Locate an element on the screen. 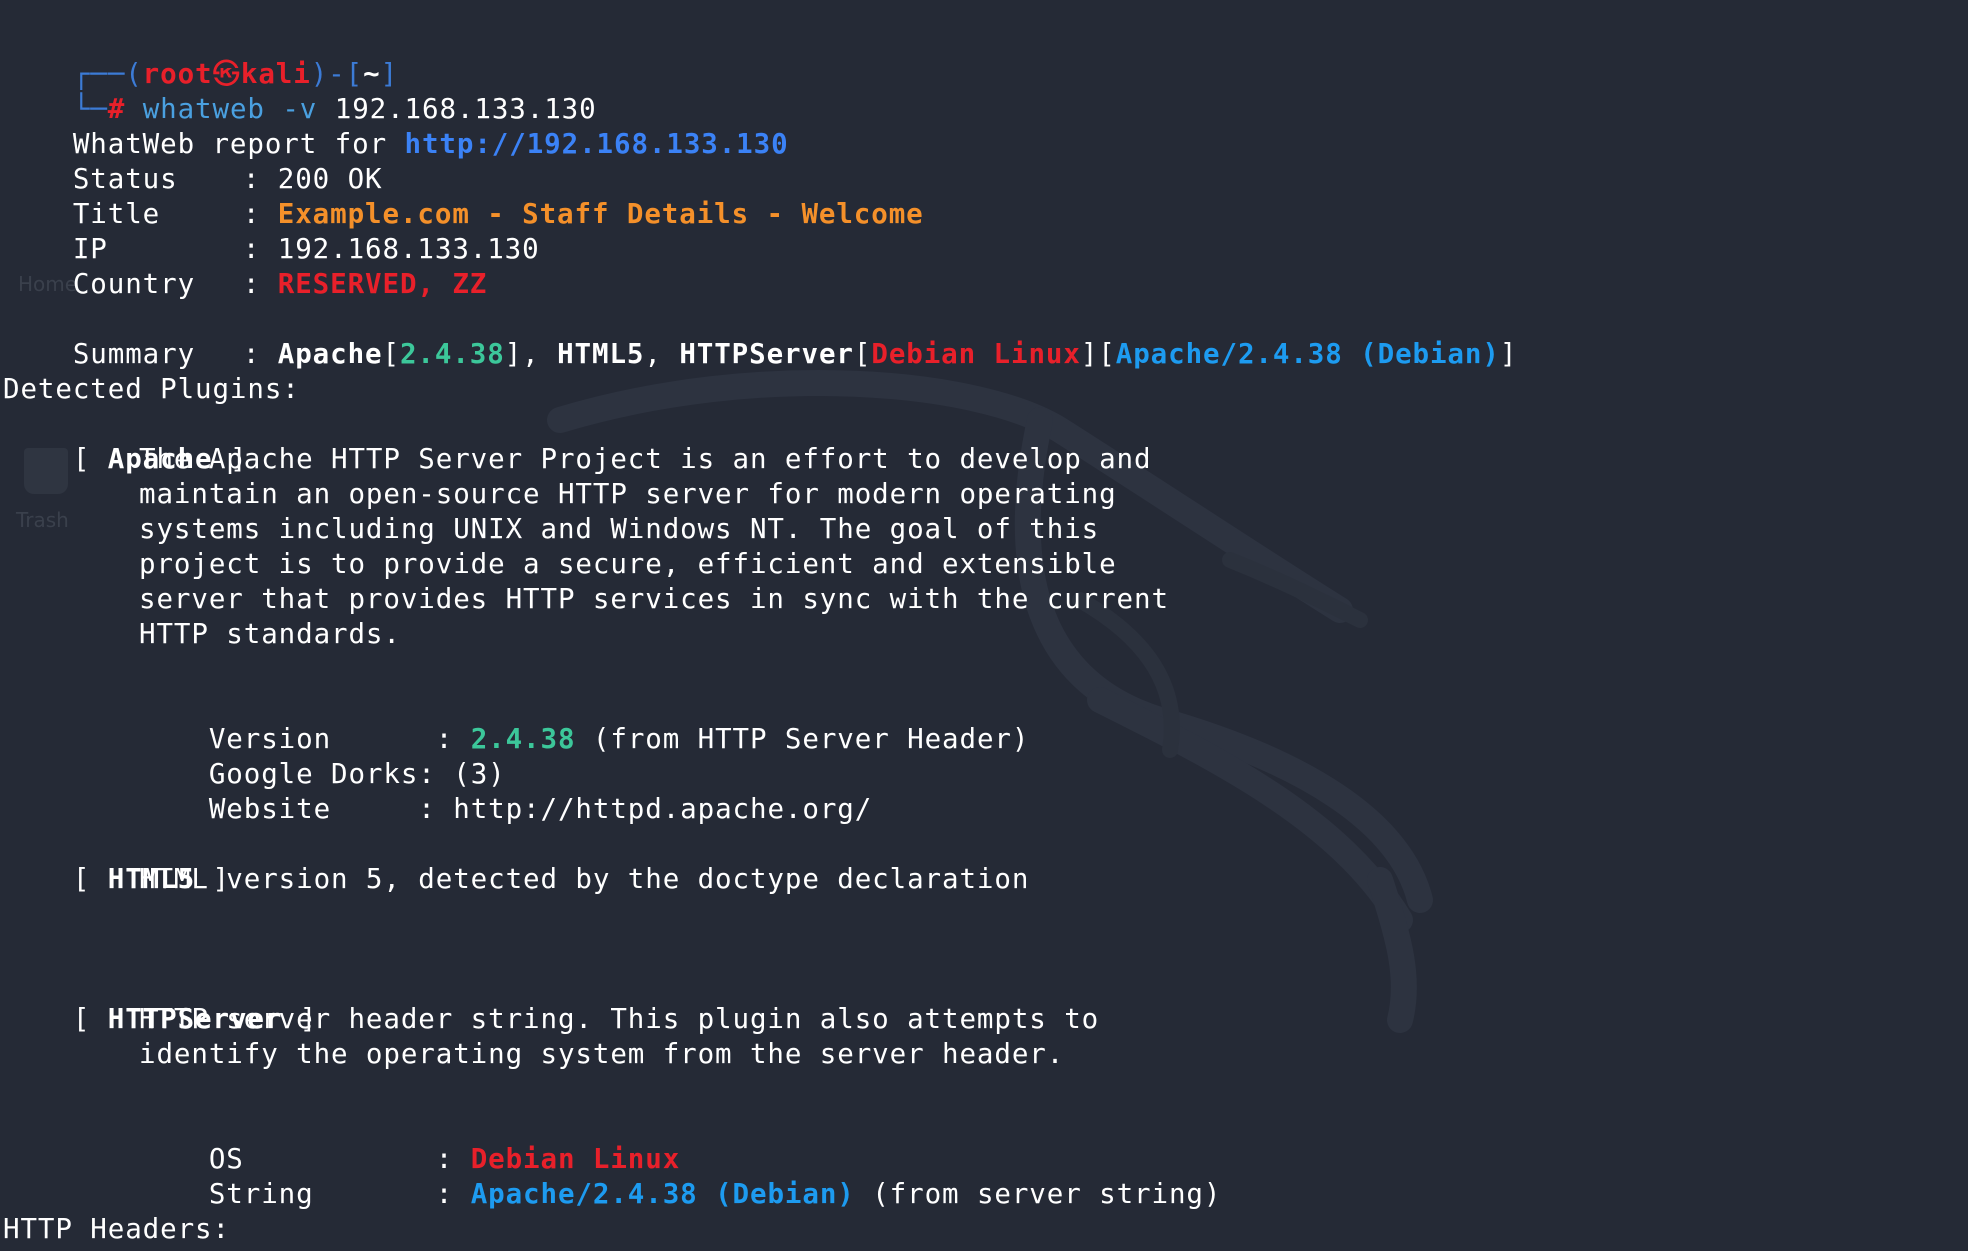  summary-bracket: ][ is located at coordinates (1098, 354).